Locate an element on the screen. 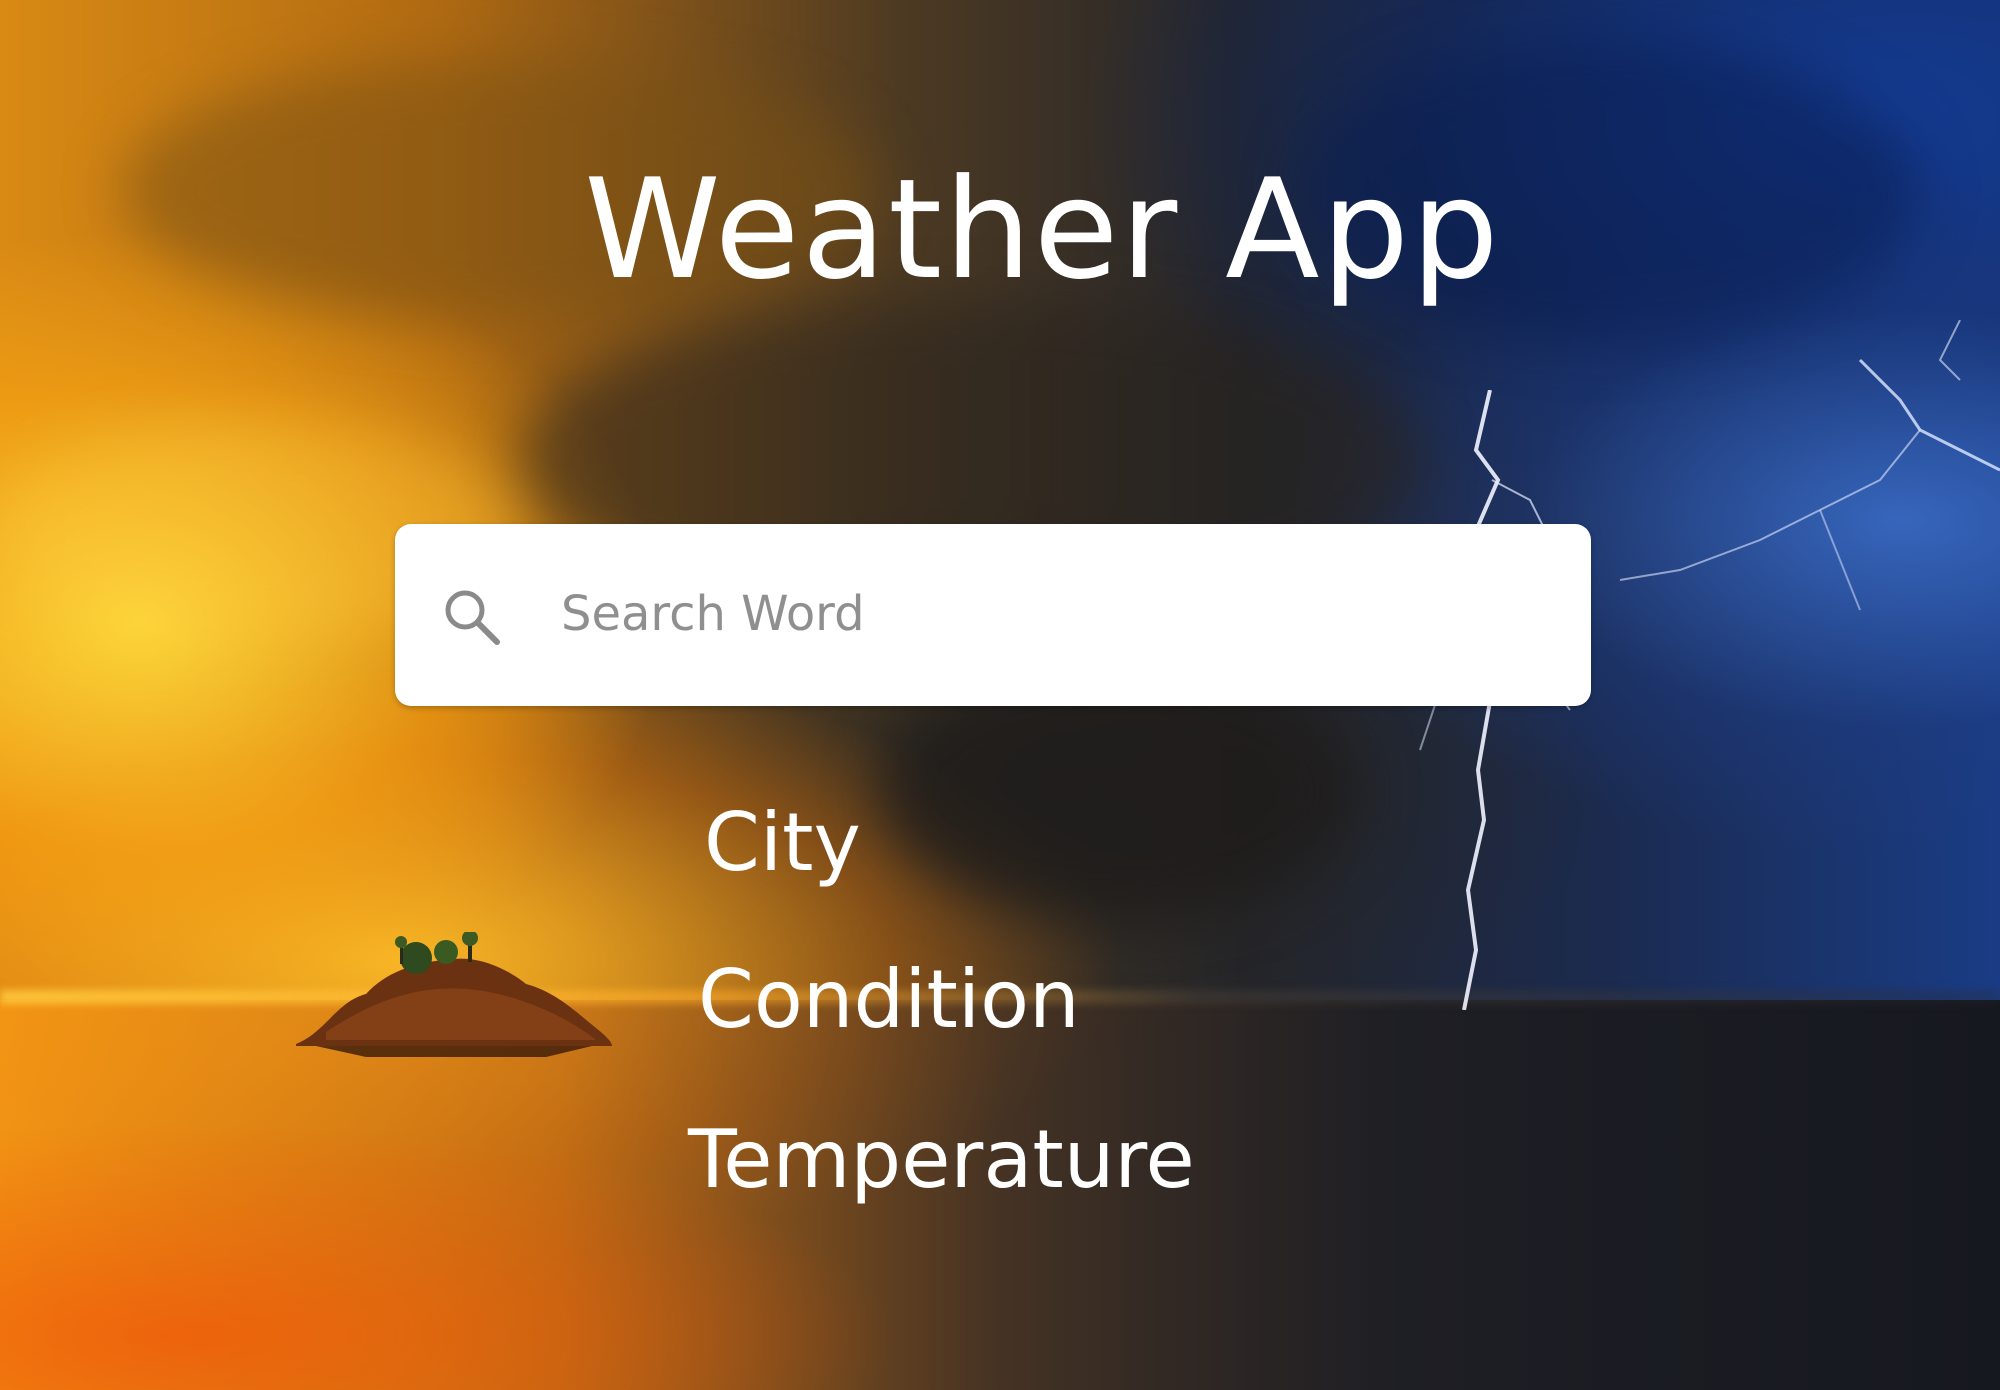 This screenshot has width=2000, height=1390. search-input is located at coordinates (1041, 614).